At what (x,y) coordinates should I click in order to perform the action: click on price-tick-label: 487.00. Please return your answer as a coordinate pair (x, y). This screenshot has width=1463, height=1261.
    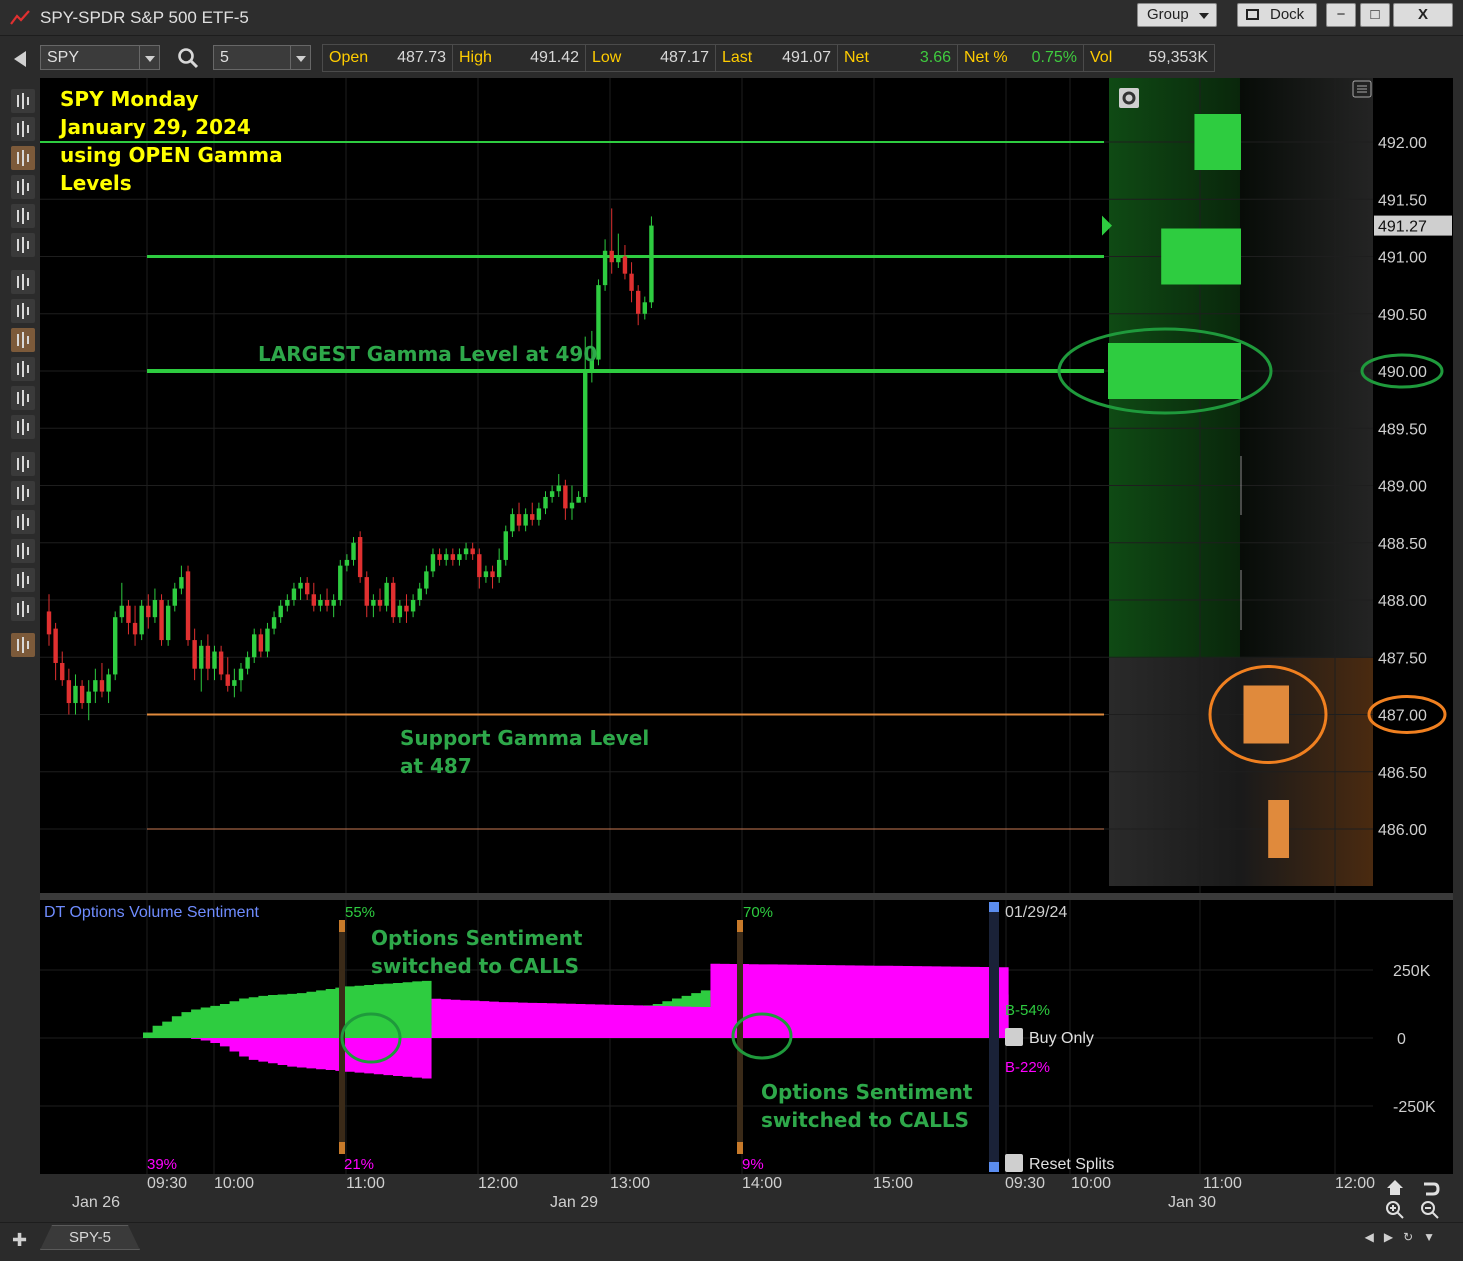
    Looking at the image, I should click on (1402, 716).